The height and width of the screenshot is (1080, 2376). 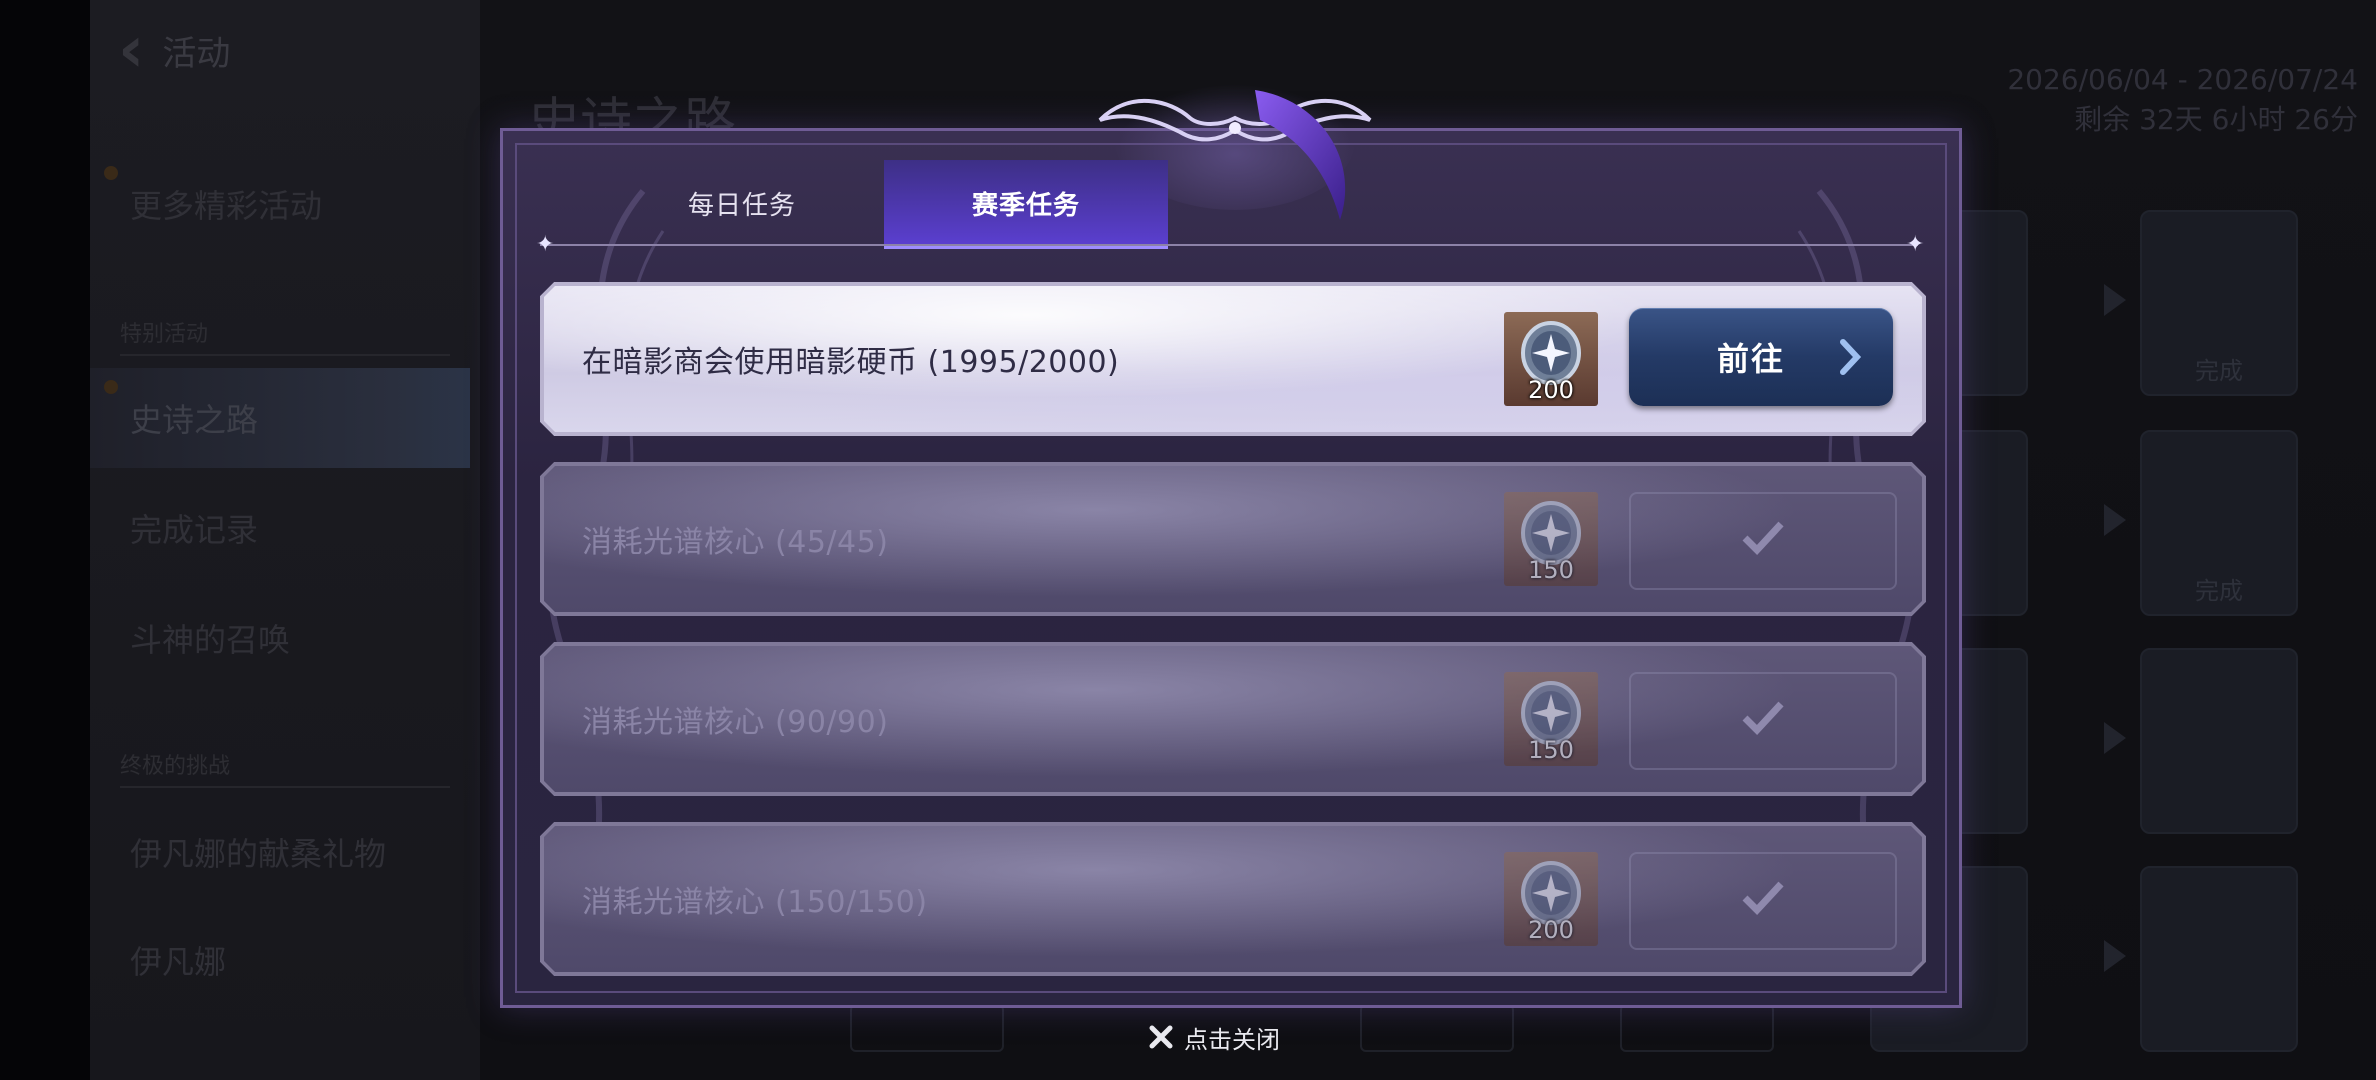 I want to click on sidebar-item-label: 史诗之路, so click(x=194, y=420).